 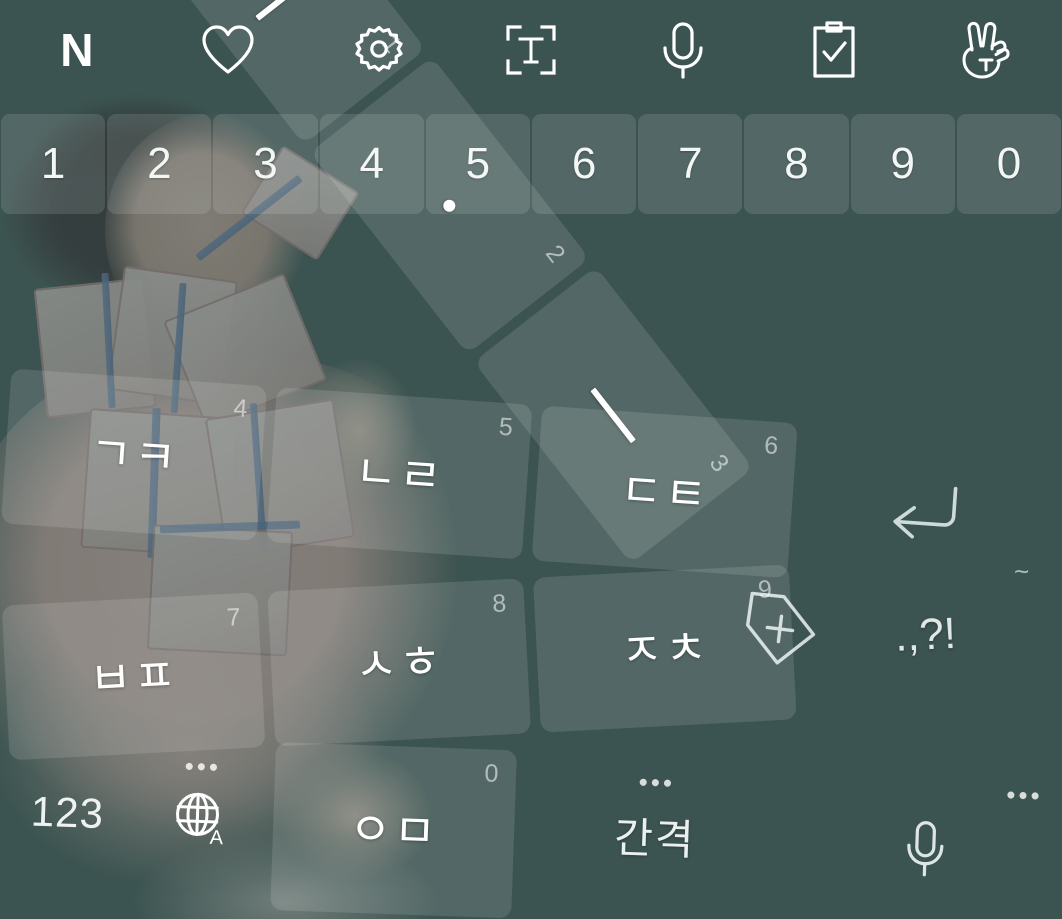 What do you see at coordinates (240, 409) in the screenshot?
I see `key-sublabel: 4` at bounding box center [240, 409].